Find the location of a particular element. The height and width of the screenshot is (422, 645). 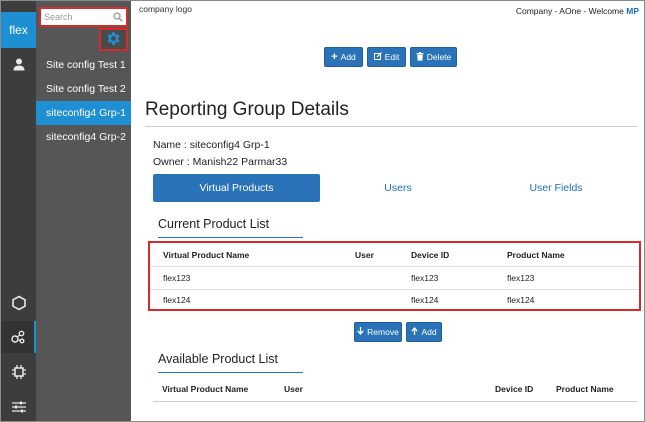

settings-button is located at coordinates (113, 39).